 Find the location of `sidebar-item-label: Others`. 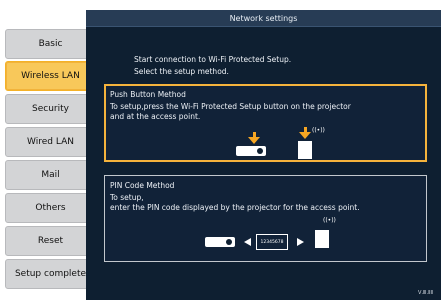

sidebar-item-label: Others is located at coordinates (50, 208).